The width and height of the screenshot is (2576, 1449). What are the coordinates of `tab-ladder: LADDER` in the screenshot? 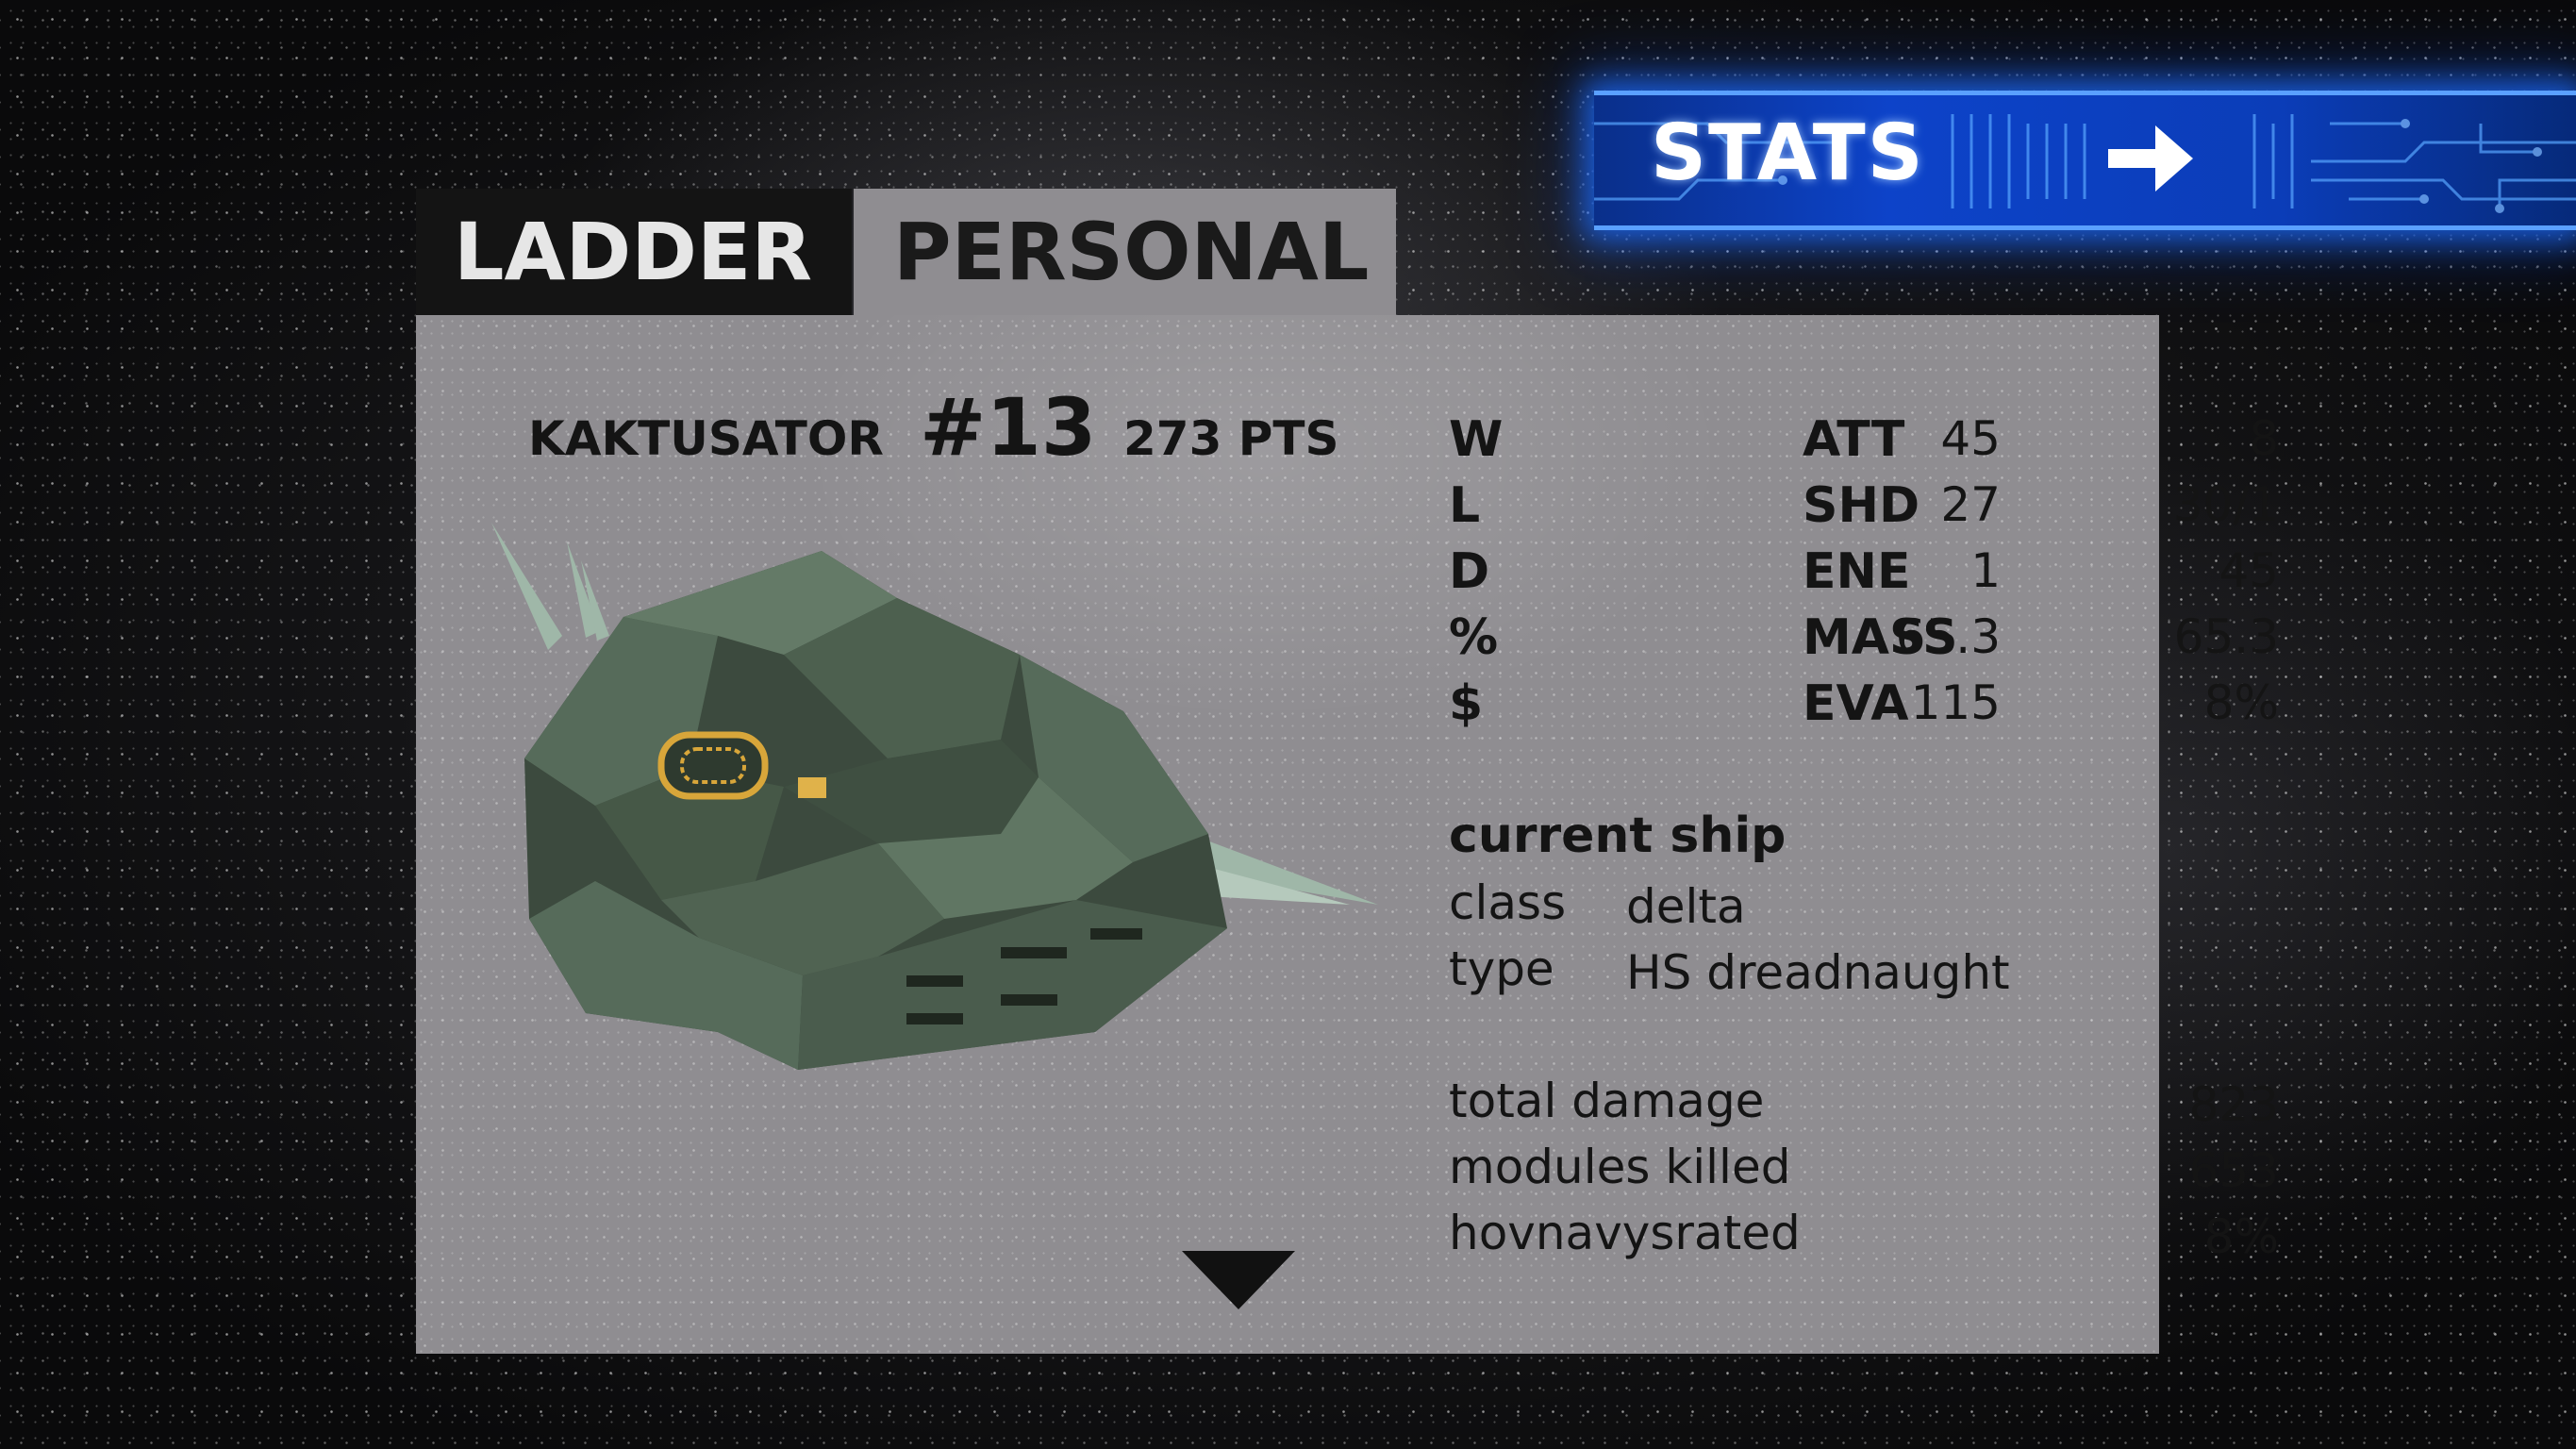 It's located at (634, 252).